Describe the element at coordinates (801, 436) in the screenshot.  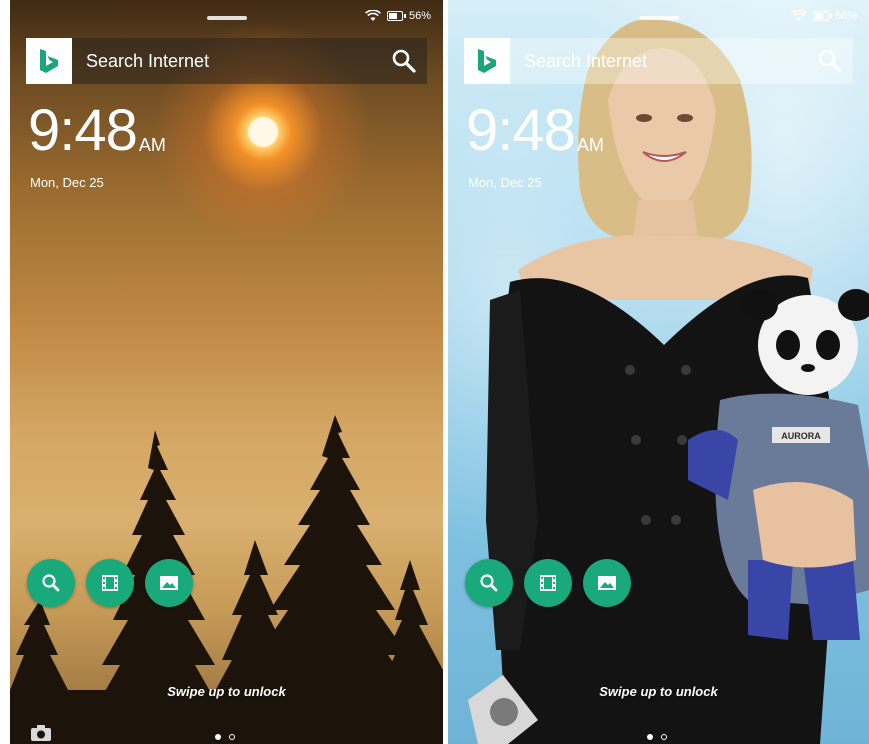
I see `plush-badge-text: AURORA` at that location.